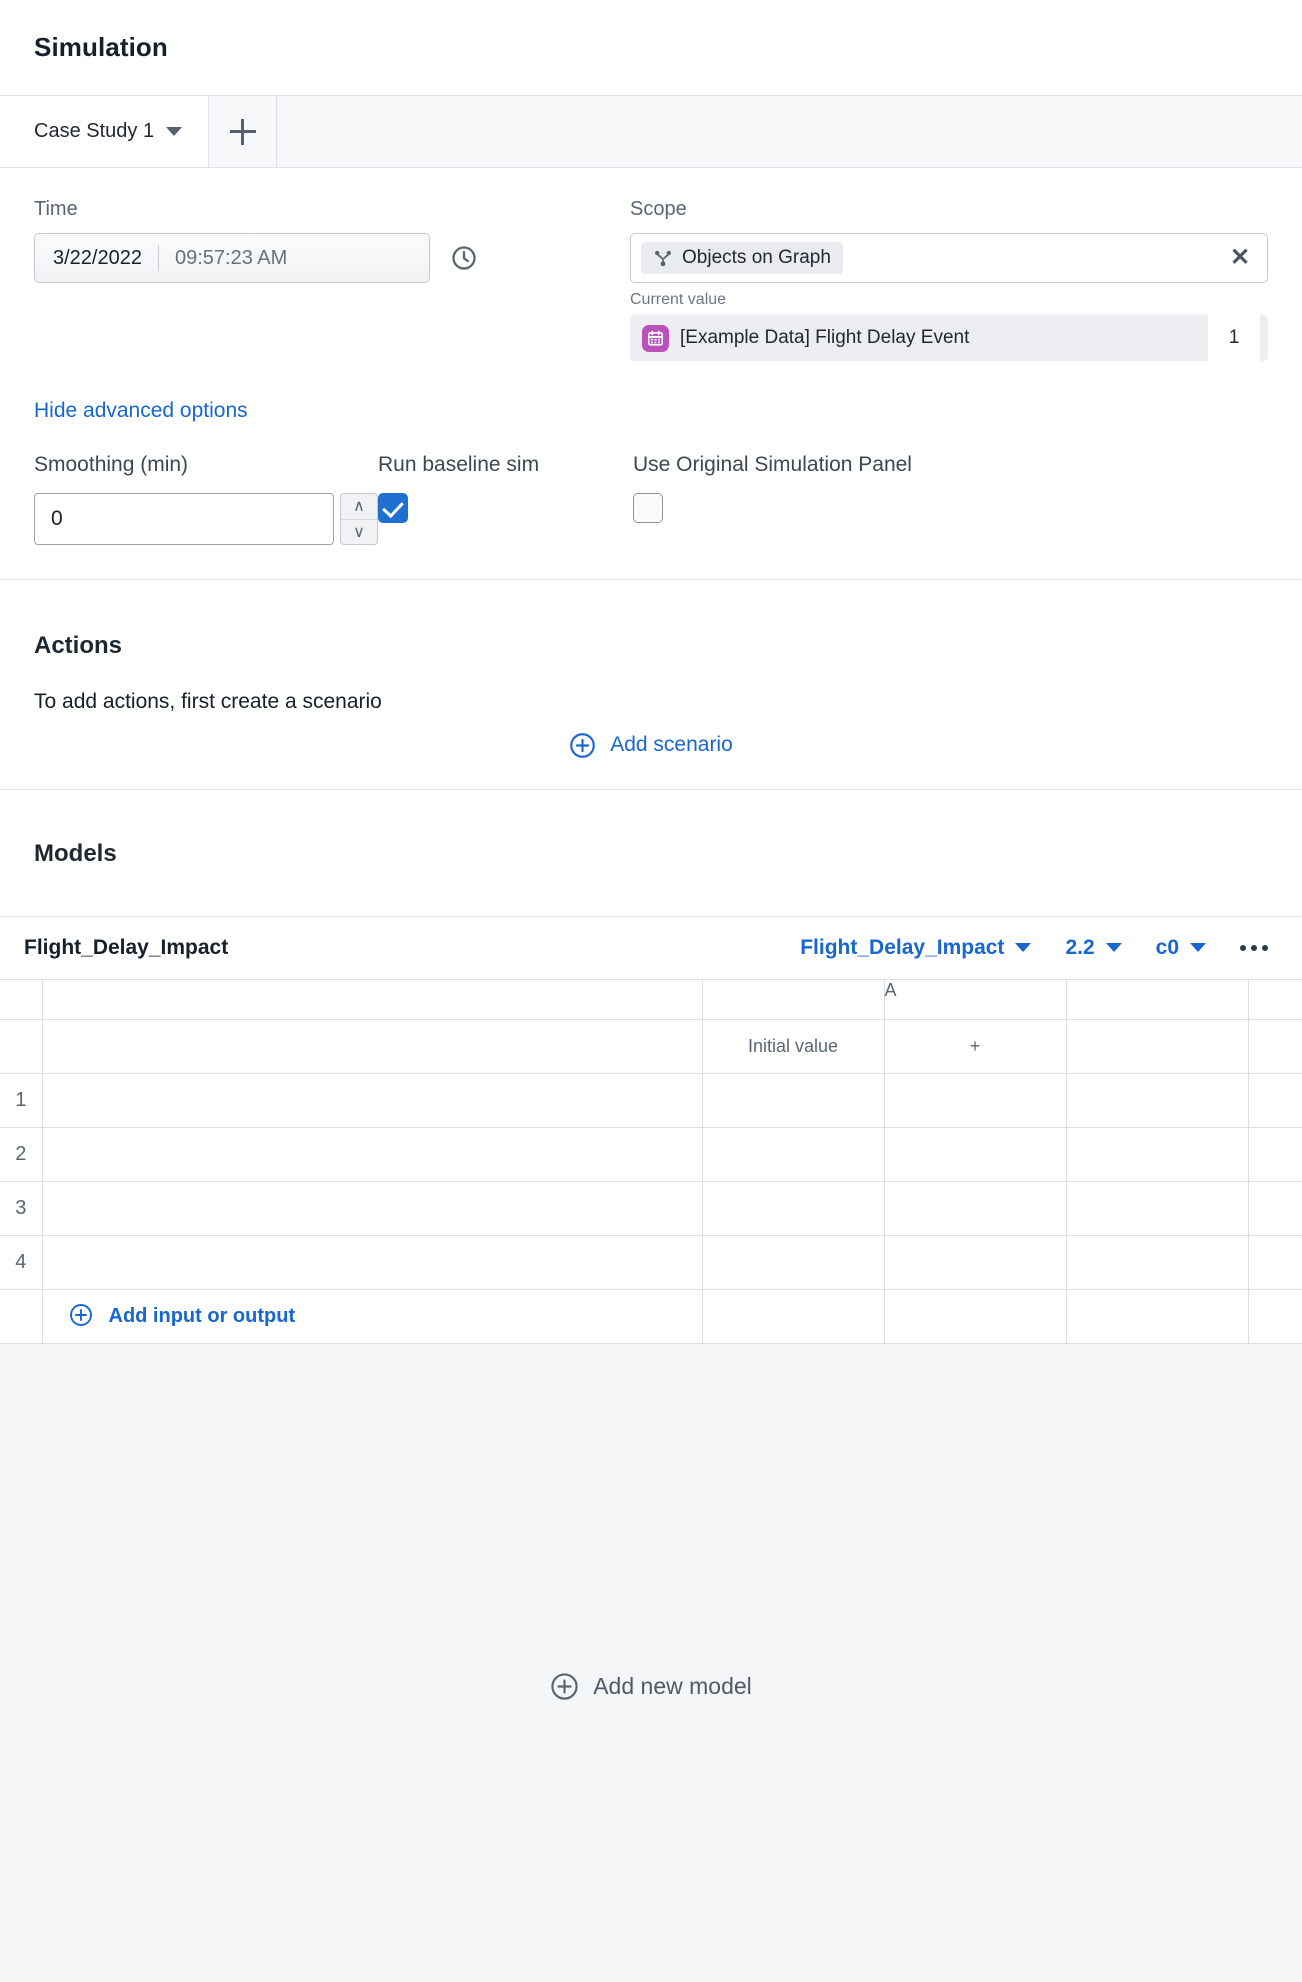  What do you see at coordinates (902, 947) in the screenshot?
I see `model-select-value: Flight_Delay_Impact` at bounding box center [902, 947].